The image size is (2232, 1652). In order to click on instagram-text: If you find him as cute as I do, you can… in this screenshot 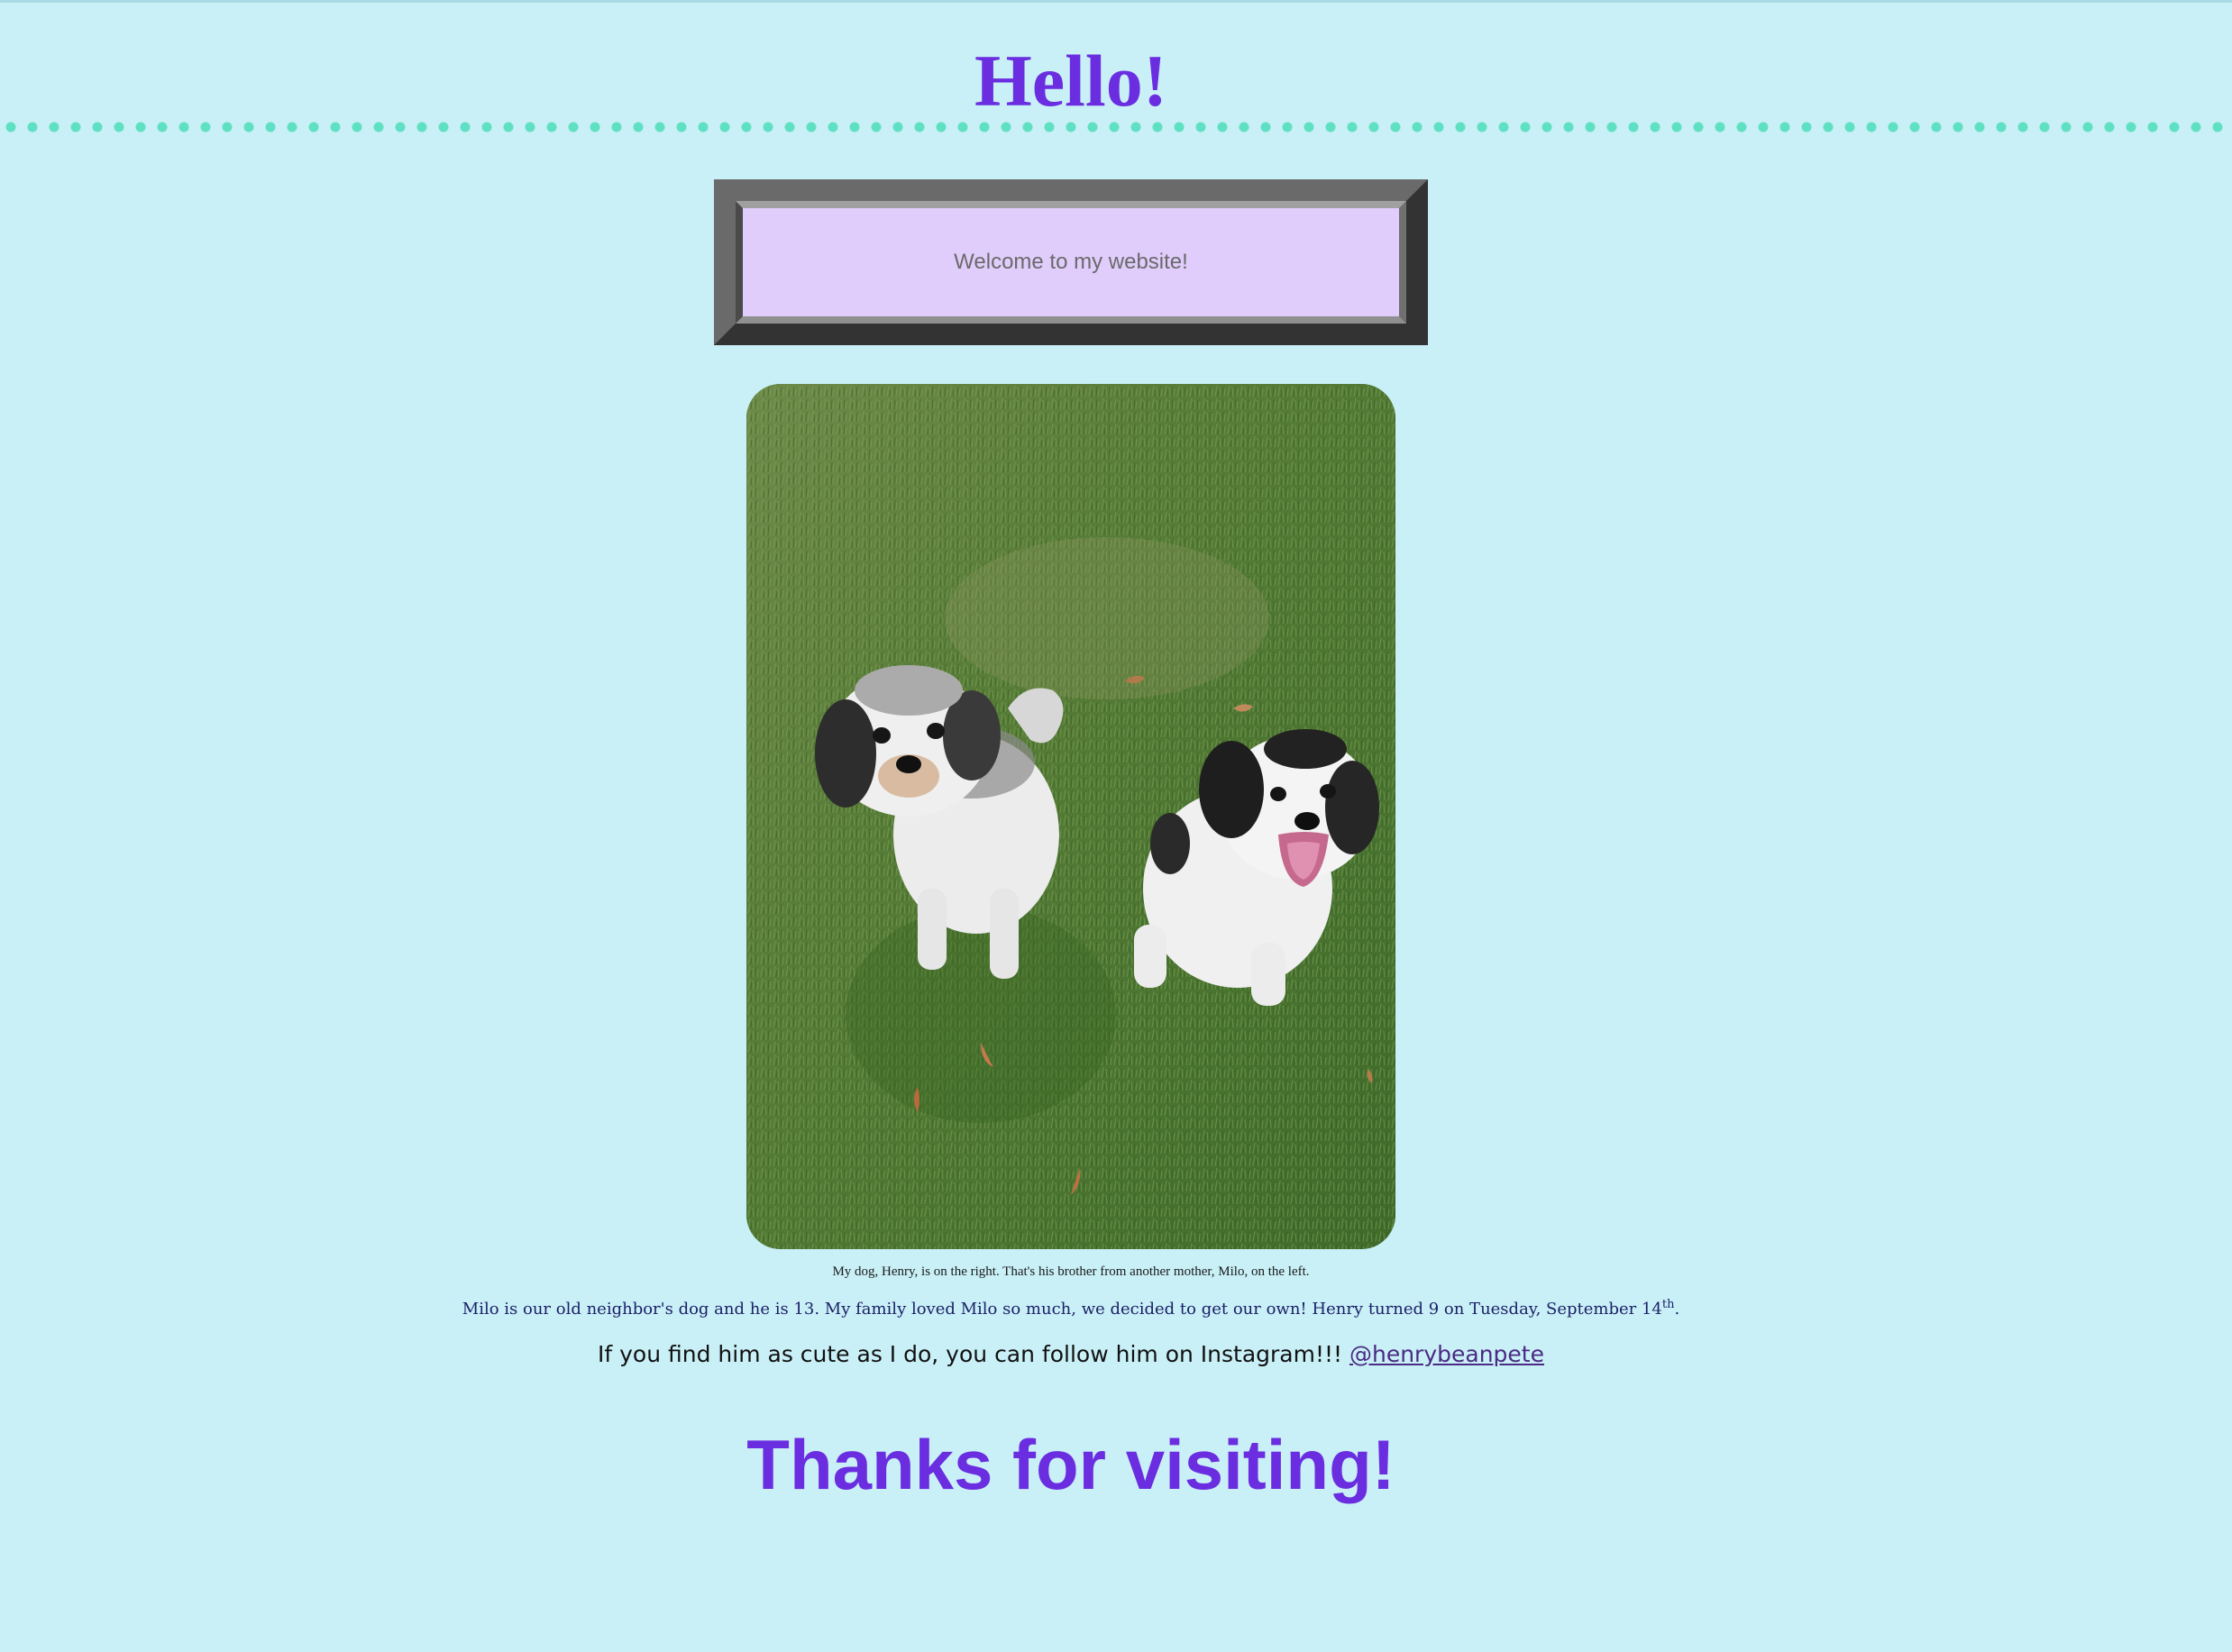, I will do `click(973, 1354)`.